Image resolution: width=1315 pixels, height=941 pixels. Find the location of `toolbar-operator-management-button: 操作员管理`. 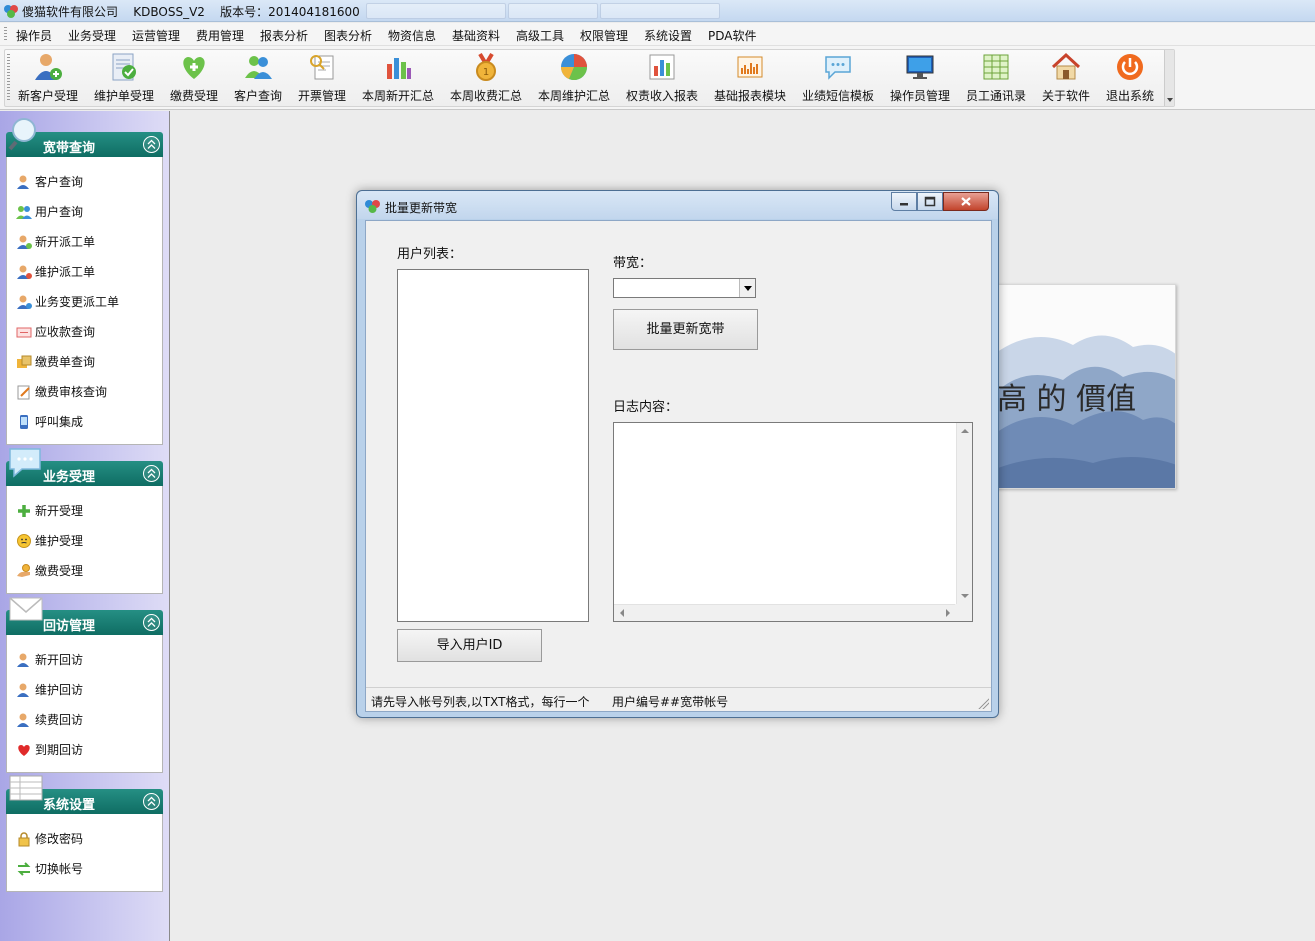

toolbar-operator-management-button: 操作员管理 is located at coordinates (920, 78).